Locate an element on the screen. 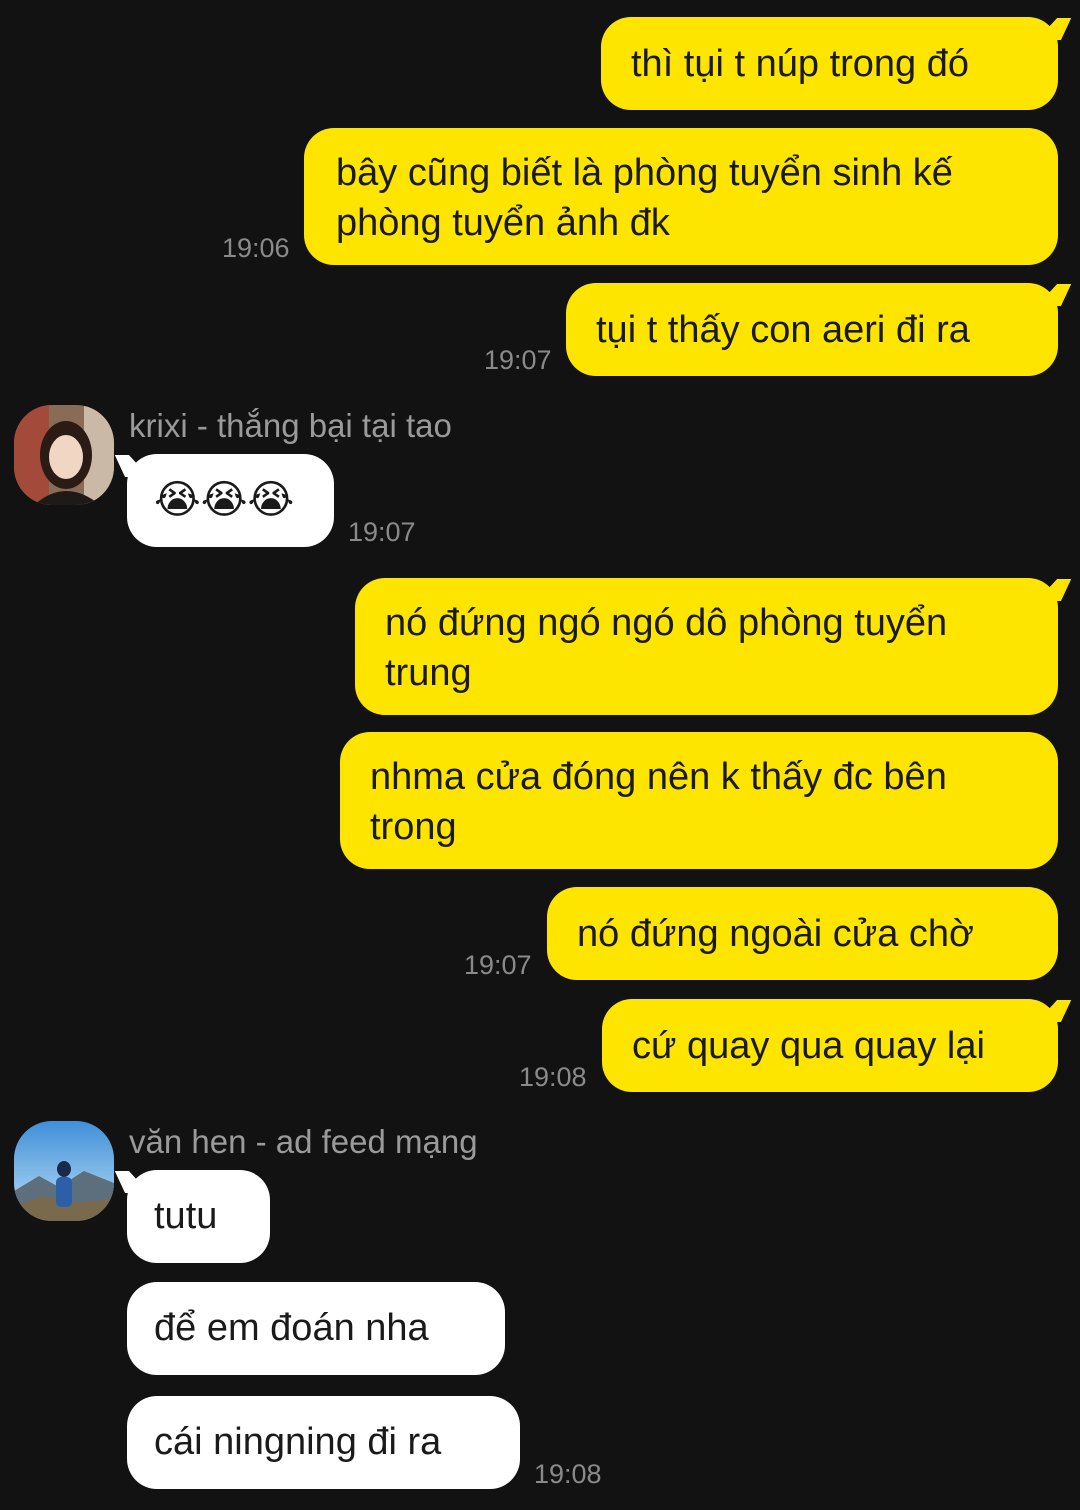 The image size is (1080, 1510). message-bubble-incoming: để em đoán nha is located at coordinates (316, 1328).